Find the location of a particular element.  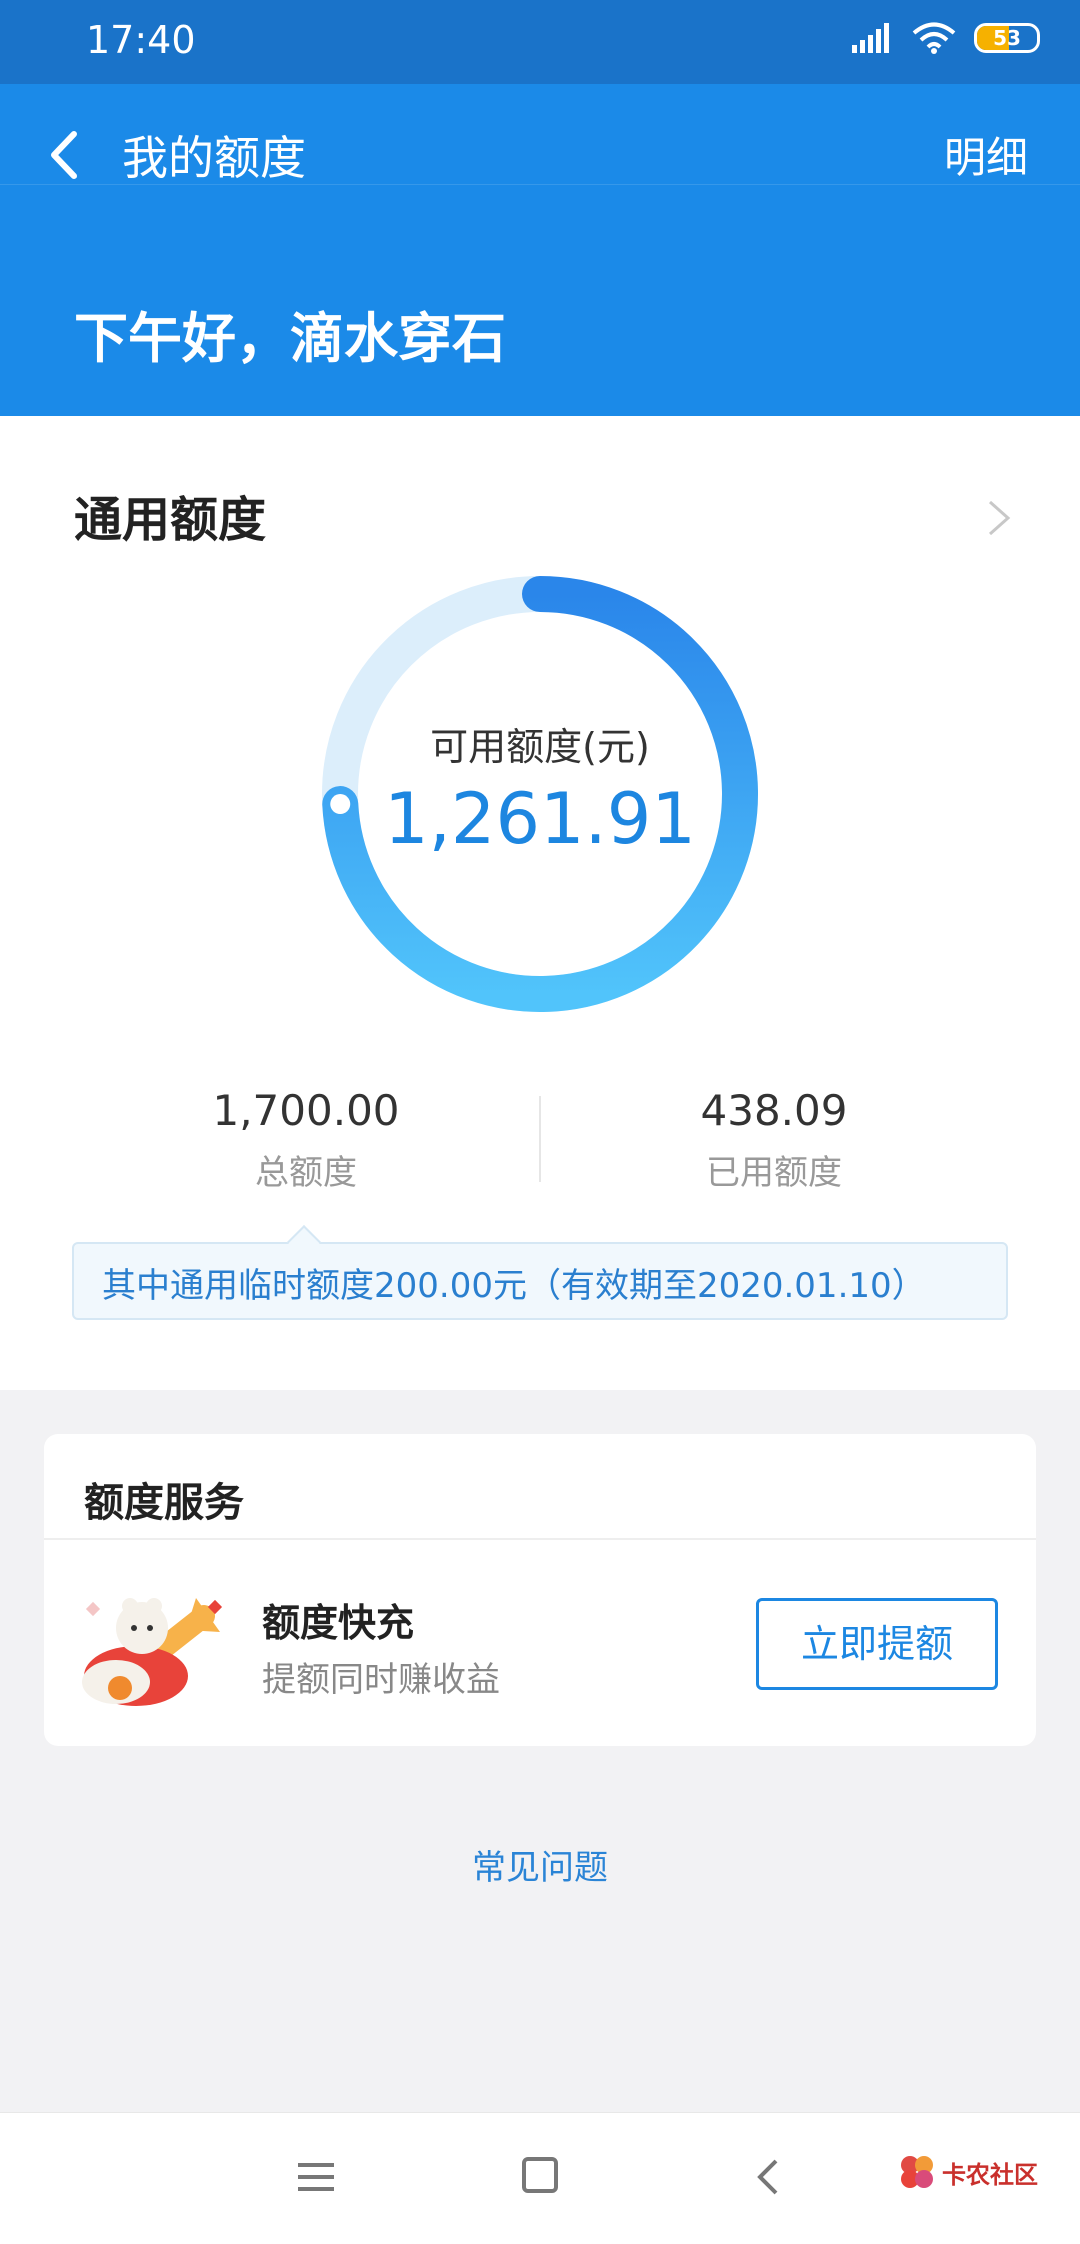

watermark-text: 卡农社区 is located at coordinates (990, 2174).